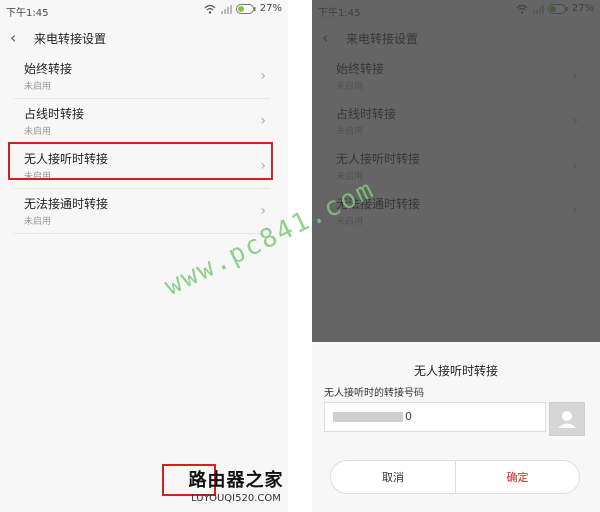 The width and height of the screenshot is (600, 512). I want to click on forward-number-input: 0, so click(435, 417).